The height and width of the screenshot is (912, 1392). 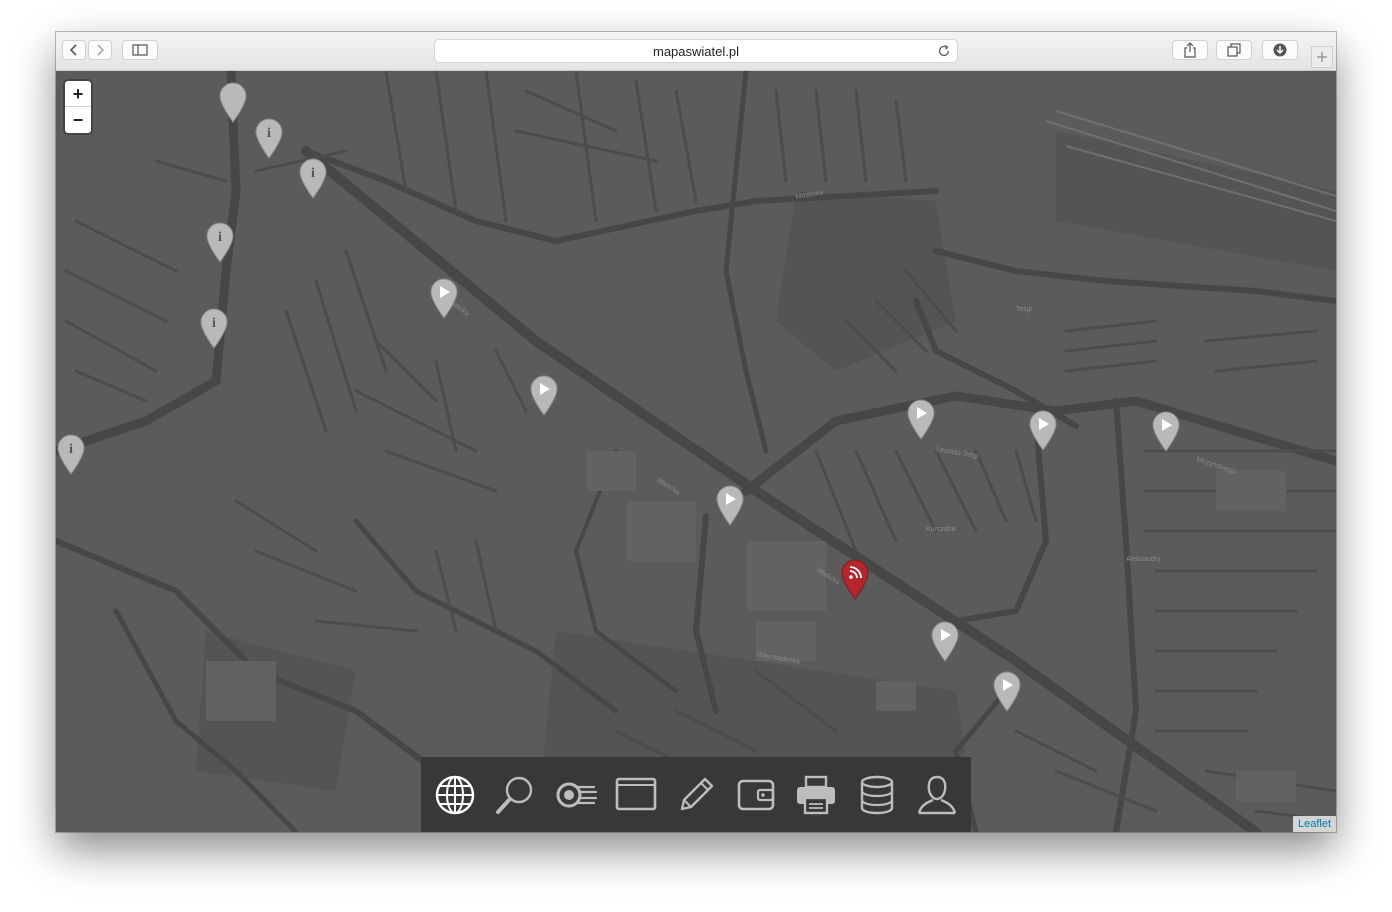 I want to click on url-text: mapaswiatel.pl, so click(x=696, y=51).